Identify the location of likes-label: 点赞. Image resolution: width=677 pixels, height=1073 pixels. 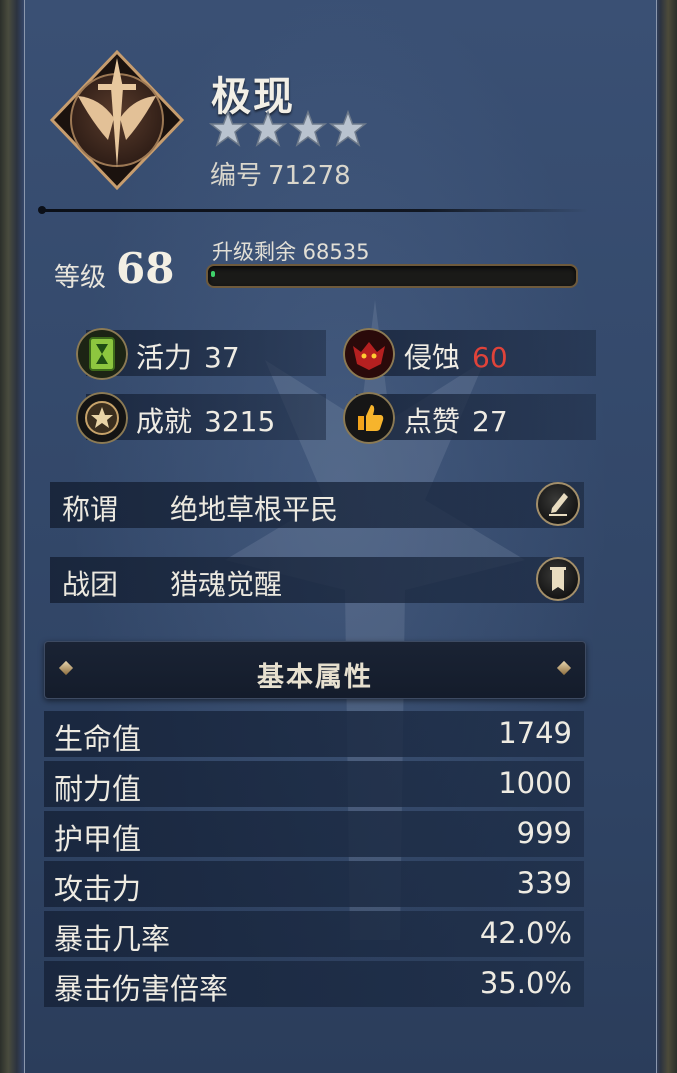
(432, 421).